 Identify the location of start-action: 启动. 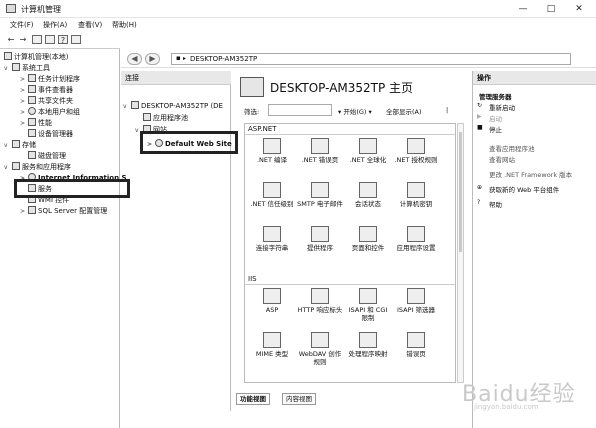
(495, 119).